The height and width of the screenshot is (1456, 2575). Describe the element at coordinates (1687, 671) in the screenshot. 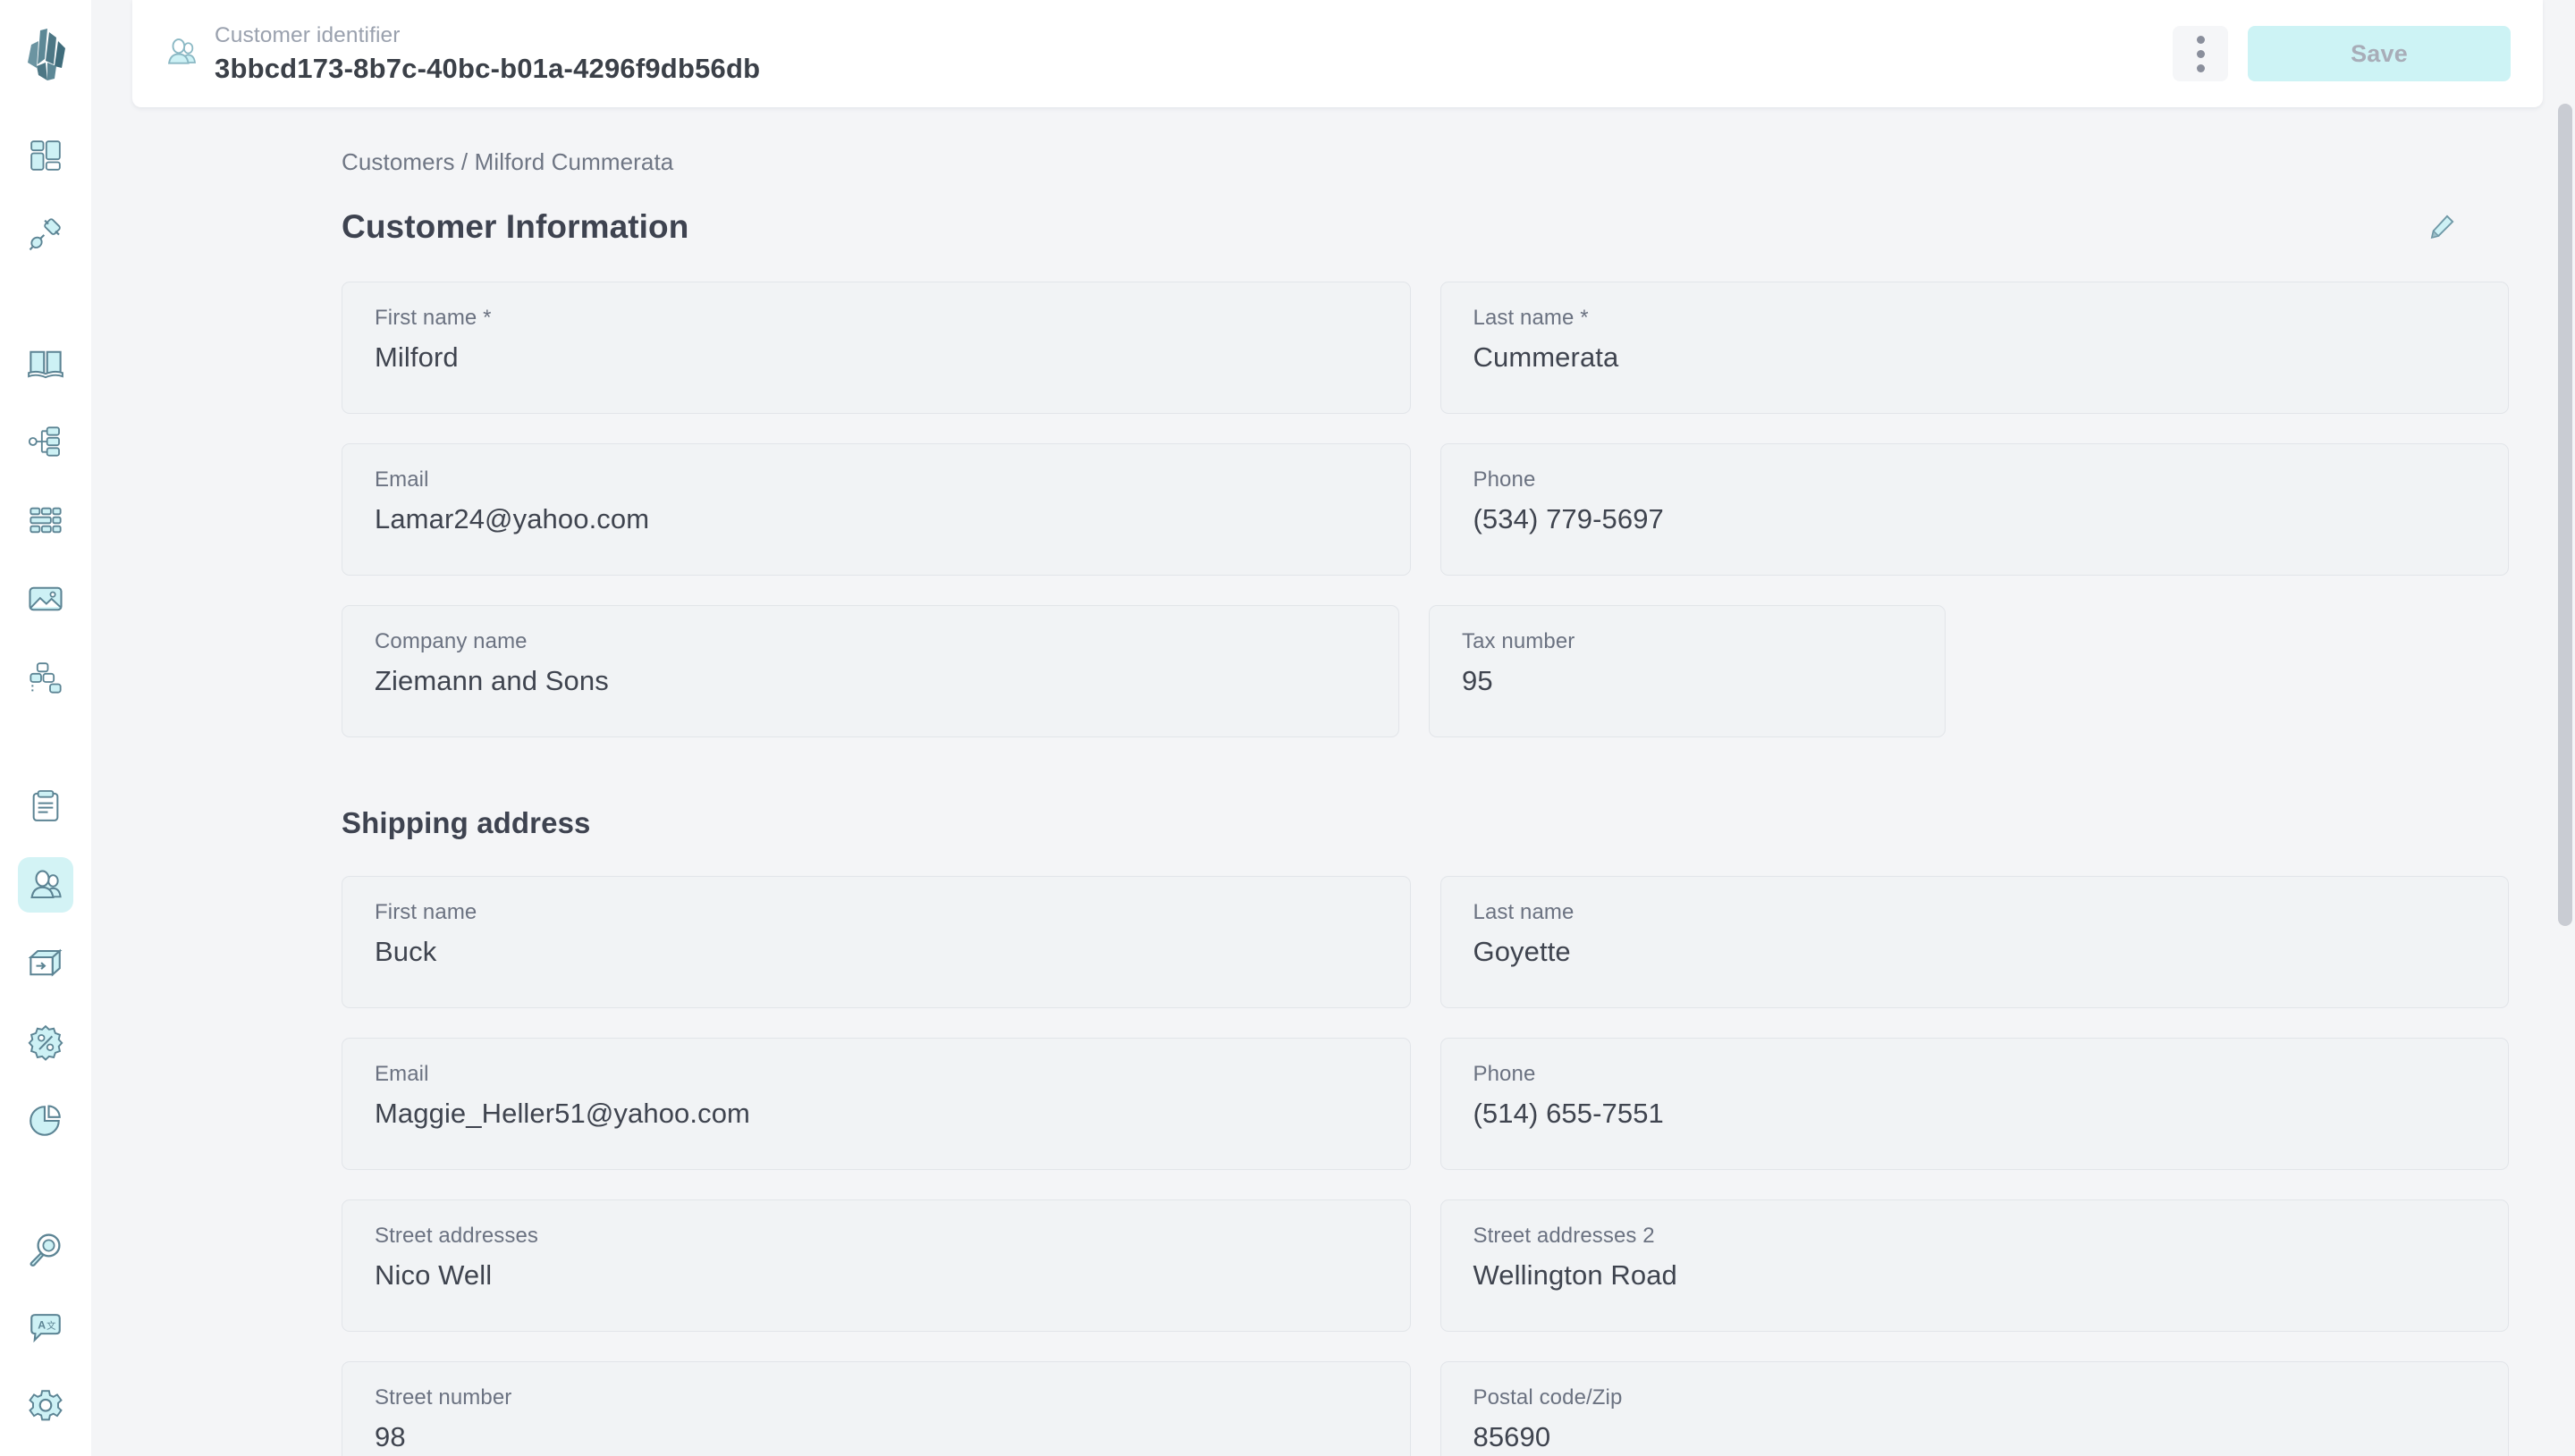

I see `field-tax-number: Tax number 95` at that location.